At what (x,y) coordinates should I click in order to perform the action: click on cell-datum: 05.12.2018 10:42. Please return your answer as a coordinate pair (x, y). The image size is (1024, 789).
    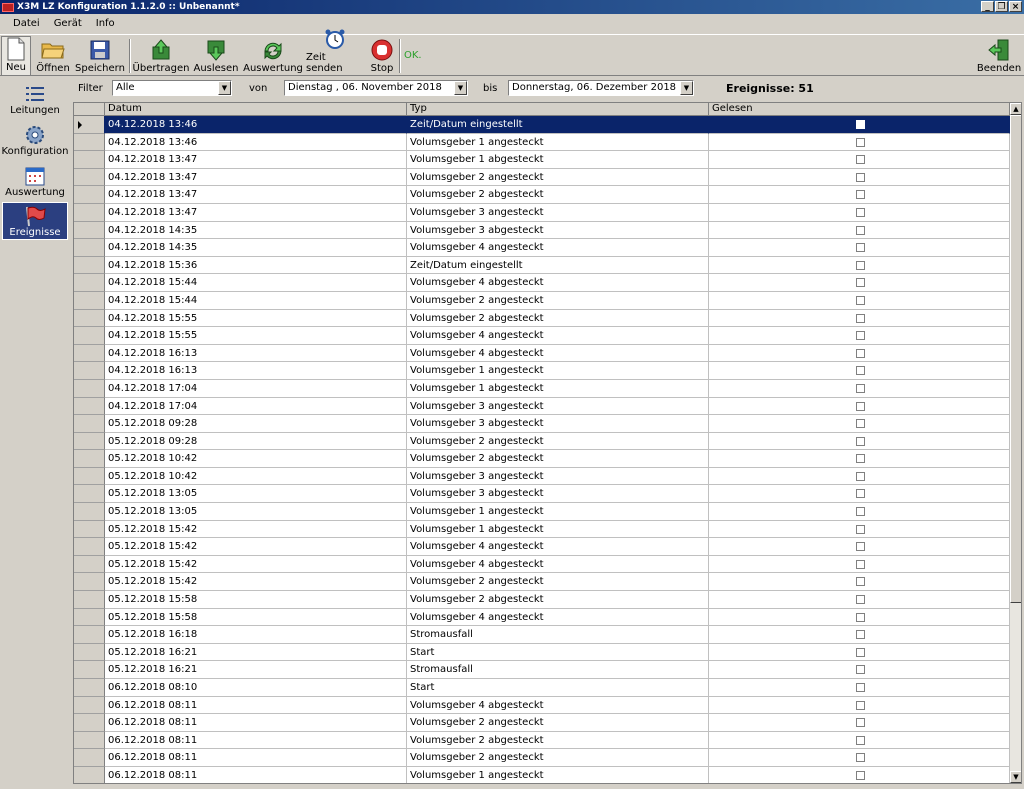
    Looking at the image, I should click on (256, 476).